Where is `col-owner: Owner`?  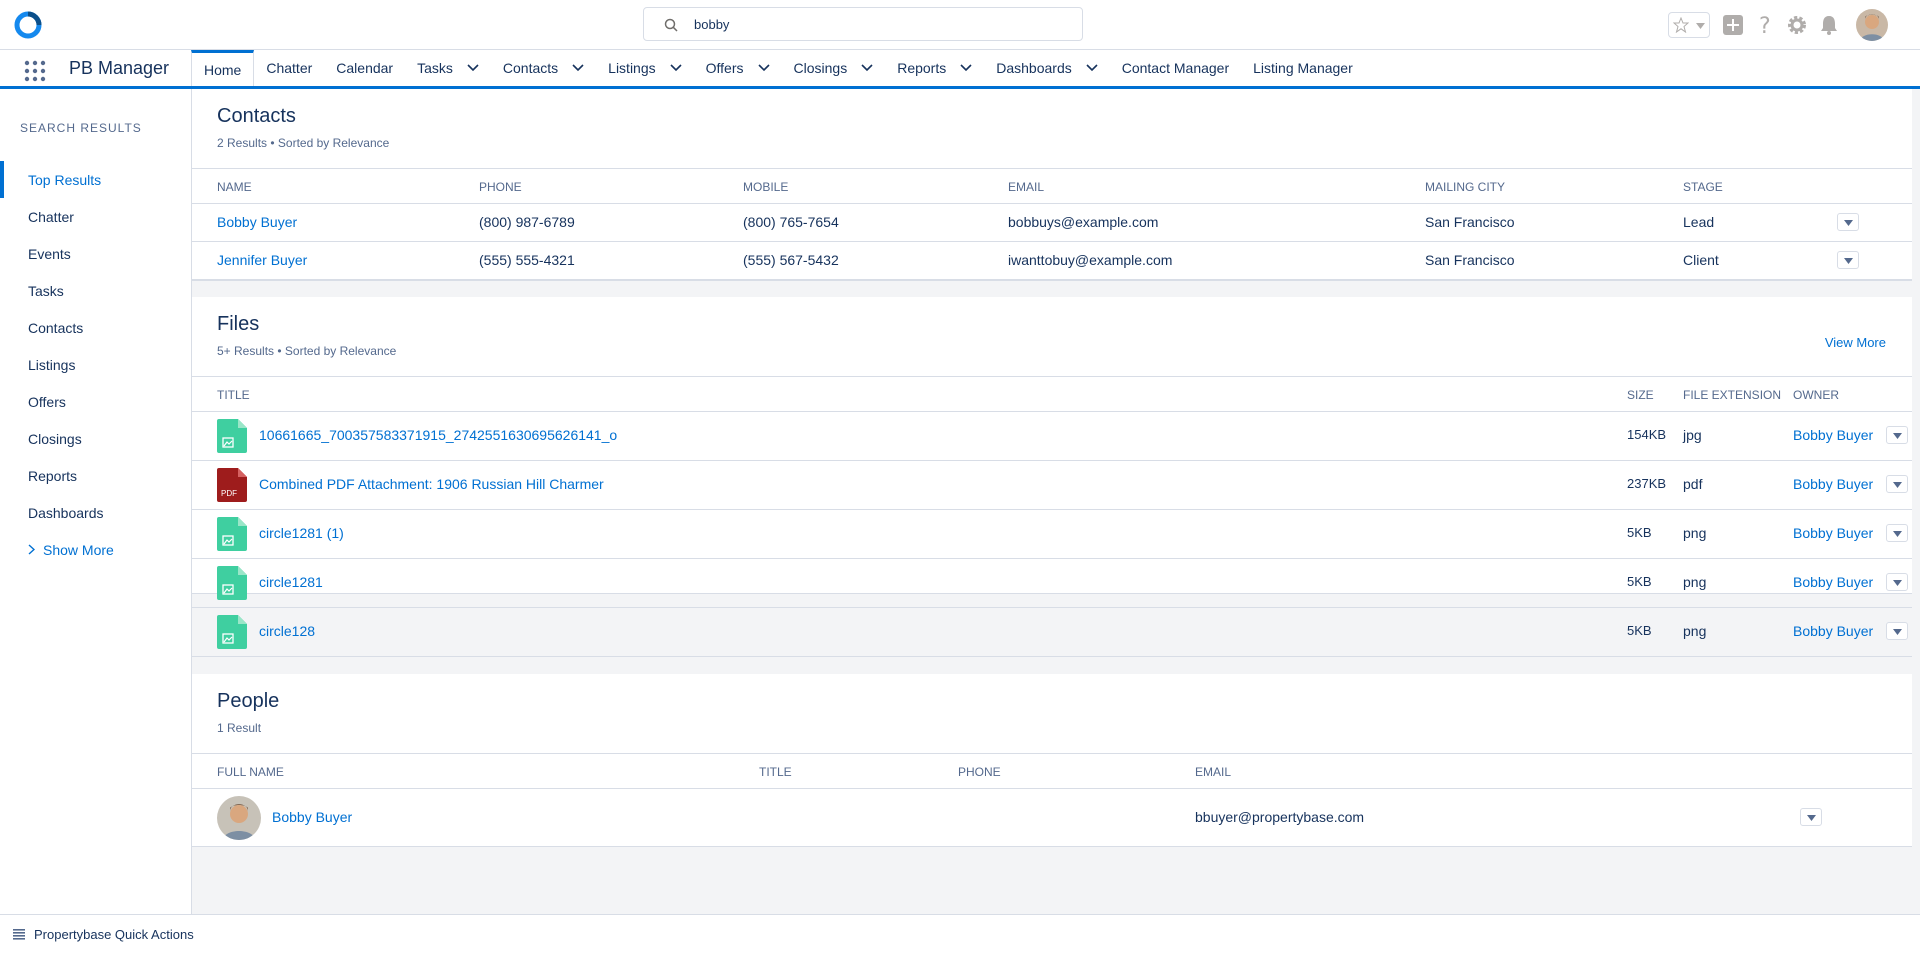
col-owner: Owner is located at coordinates (1816, 395).